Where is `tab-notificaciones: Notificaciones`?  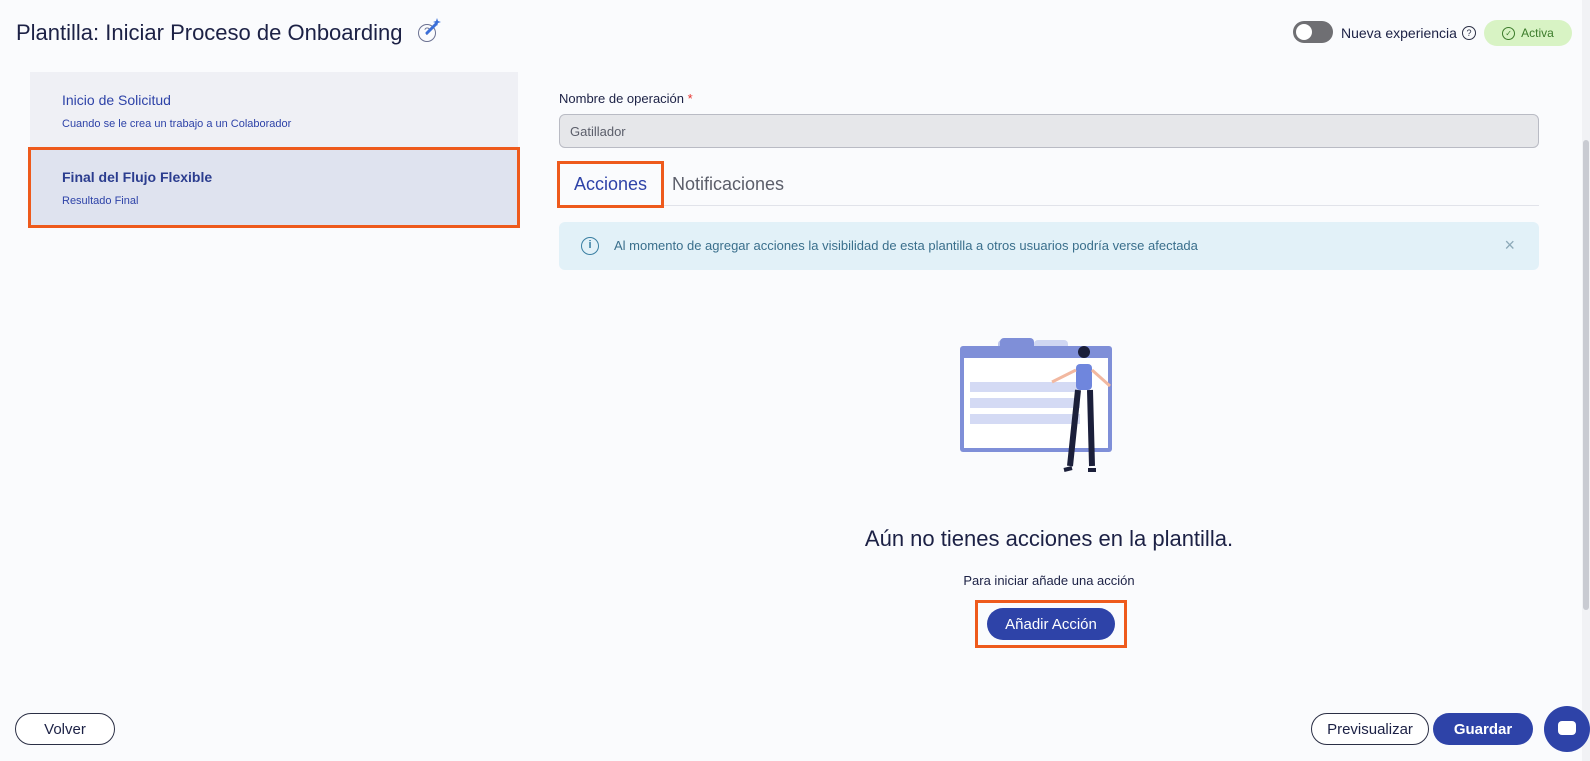
tab-notificaciones: Notificaciones is located at coordinates (728, 184).